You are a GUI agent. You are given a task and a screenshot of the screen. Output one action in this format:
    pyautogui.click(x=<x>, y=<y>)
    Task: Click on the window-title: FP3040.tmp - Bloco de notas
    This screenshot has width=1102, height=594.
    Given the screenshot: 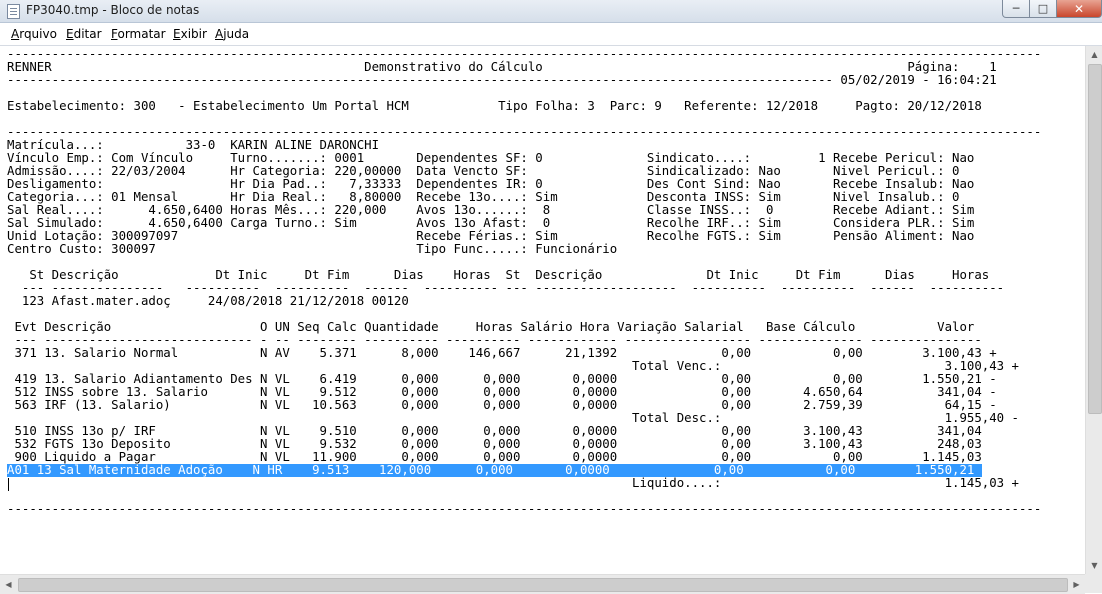 What is the action you would take?
    pyautogui.click(x=113, y=10)
    